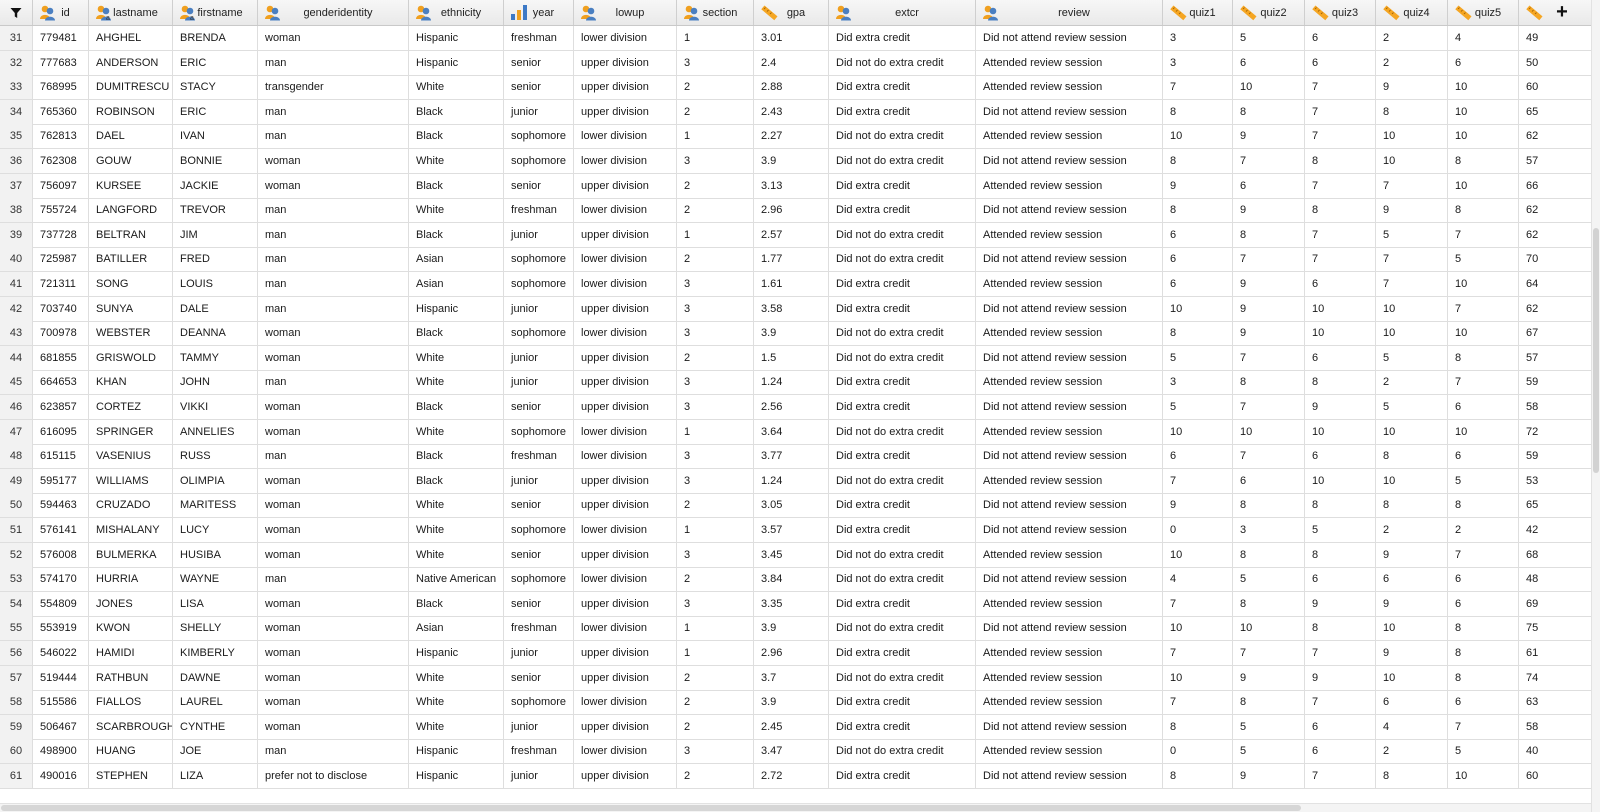  I want to click on cell-gpa: 2.57, so click(791, 234).